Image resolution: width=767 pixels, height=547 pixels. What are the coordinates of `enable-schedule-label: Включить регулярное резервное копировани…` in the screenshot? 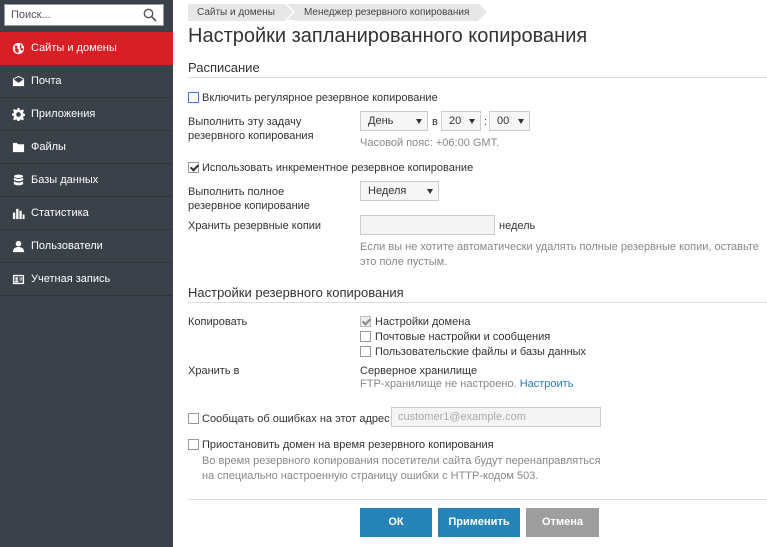 It's located at (320, 98).